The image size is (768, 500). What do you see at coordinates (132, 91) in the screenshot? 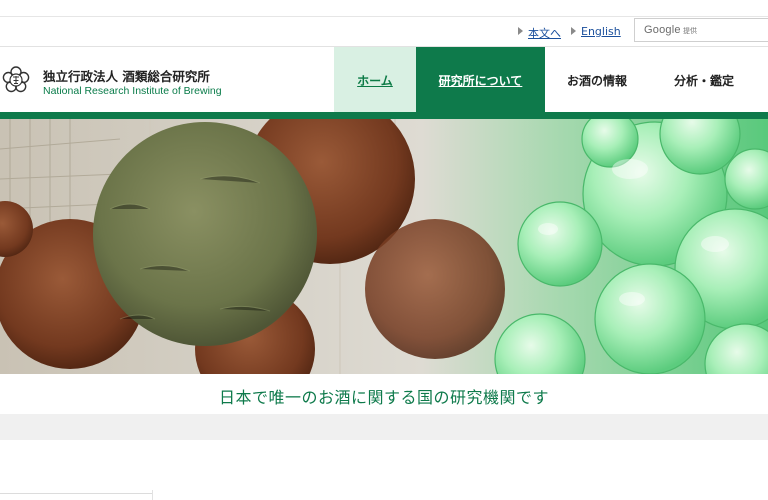
I see `org-name-english: National Research Institute of Brewing` at bounding box center [132, 91].